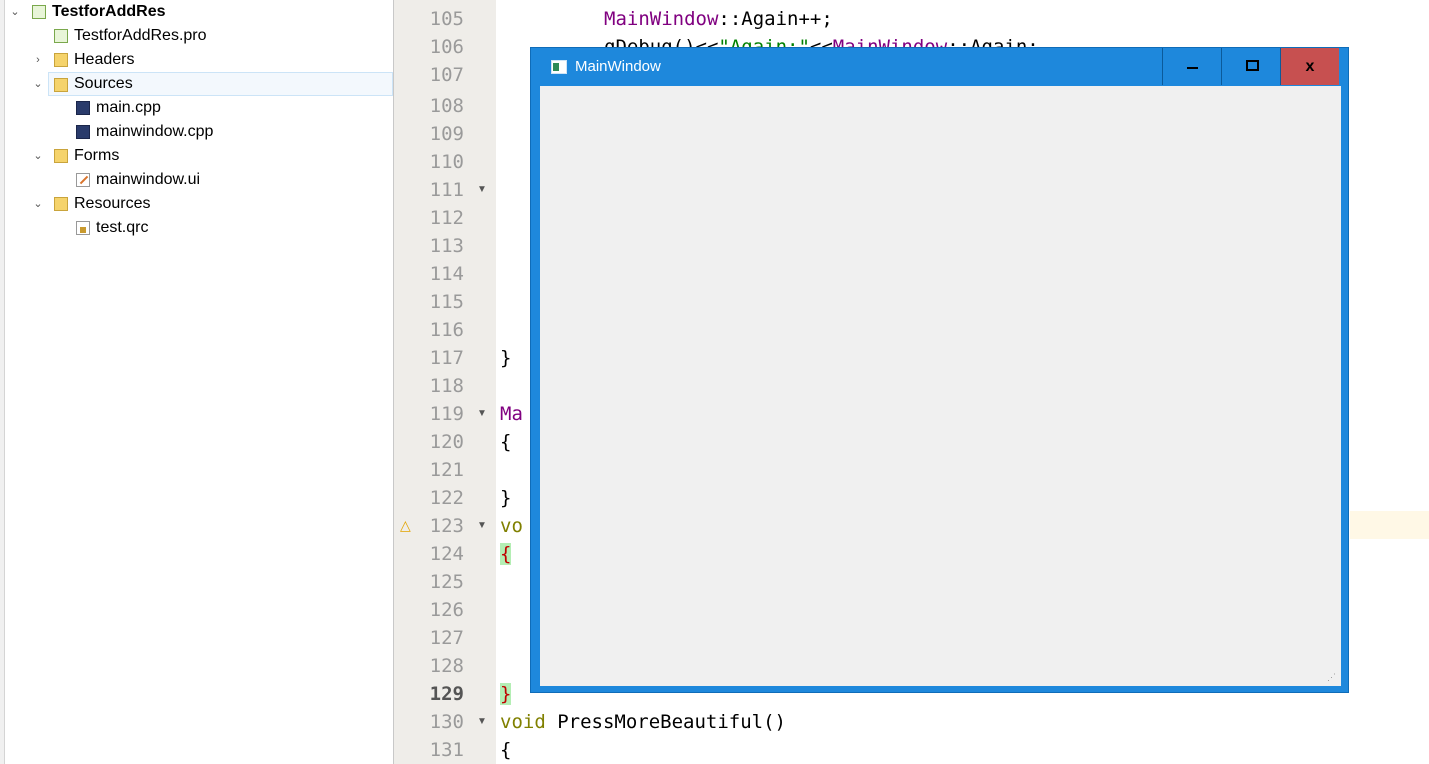  What do you see at coordinates (506, 442) in the screenshot?
I see `code-line-120: {` at bounding box center [506, 442].